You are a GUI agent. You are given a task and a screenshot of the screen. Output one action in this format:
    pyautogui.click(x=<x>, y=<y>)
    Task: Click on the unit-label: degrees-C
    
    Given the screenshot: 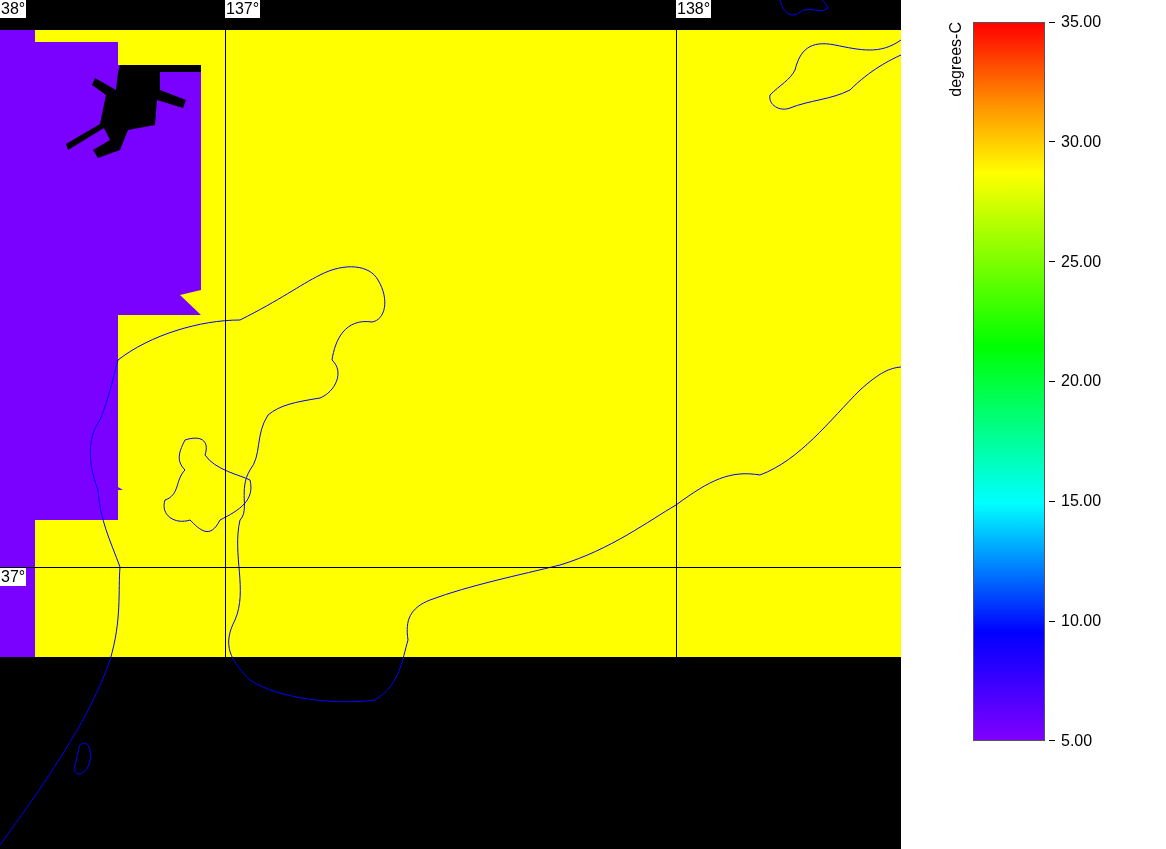 What is the action you would take?
    pyautogui.click(x=956, y=59)
    